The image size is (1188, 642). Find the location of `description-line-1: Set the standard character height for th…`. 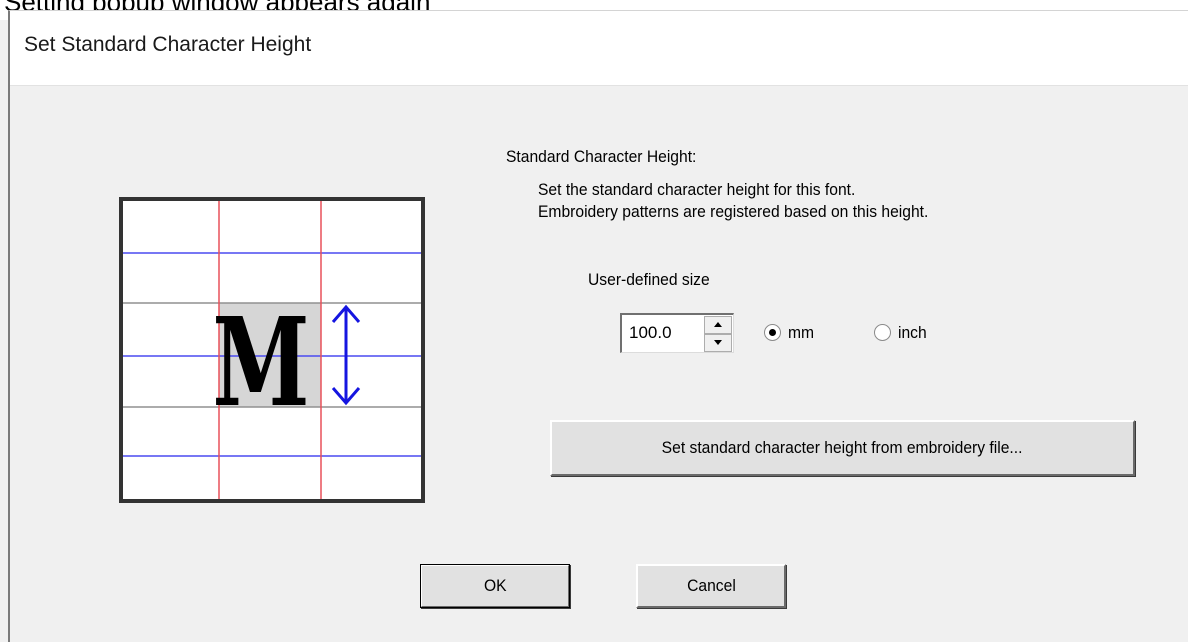

description-line-1: Set the standard character height for th… is located at coordinates (697, 189).